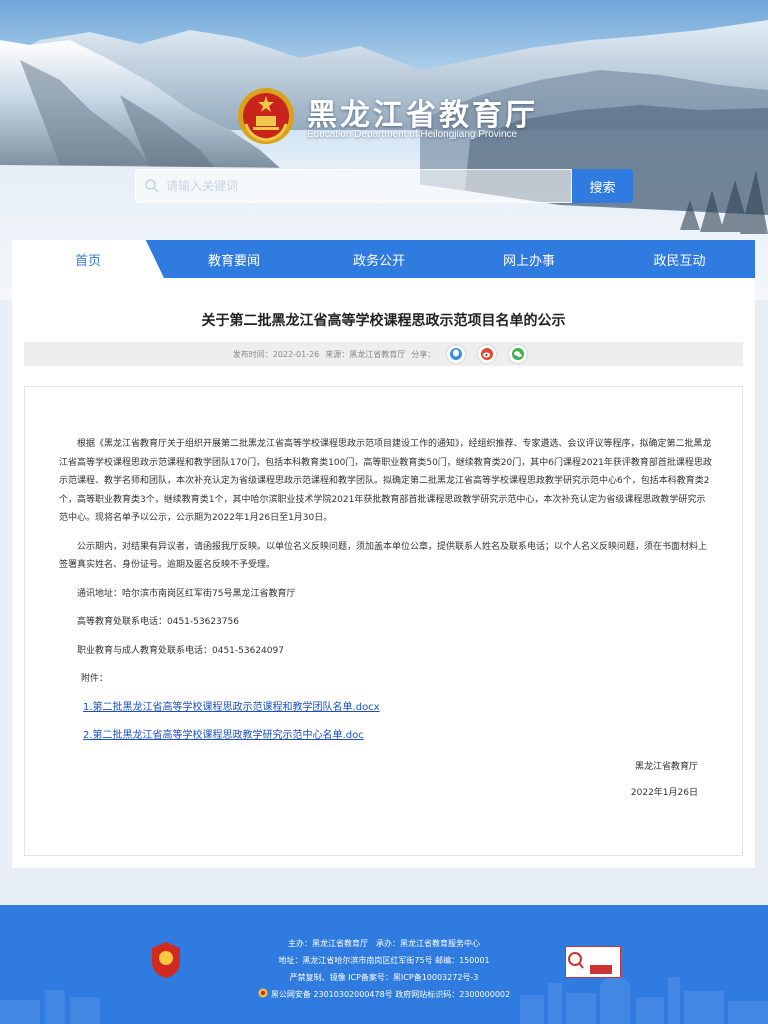 This screenshot has width=768, height=1024. What do you see at coordinates (518, 354) in the screenshot?
I see `share-wechat-icon` at bounding box center [518, 354].